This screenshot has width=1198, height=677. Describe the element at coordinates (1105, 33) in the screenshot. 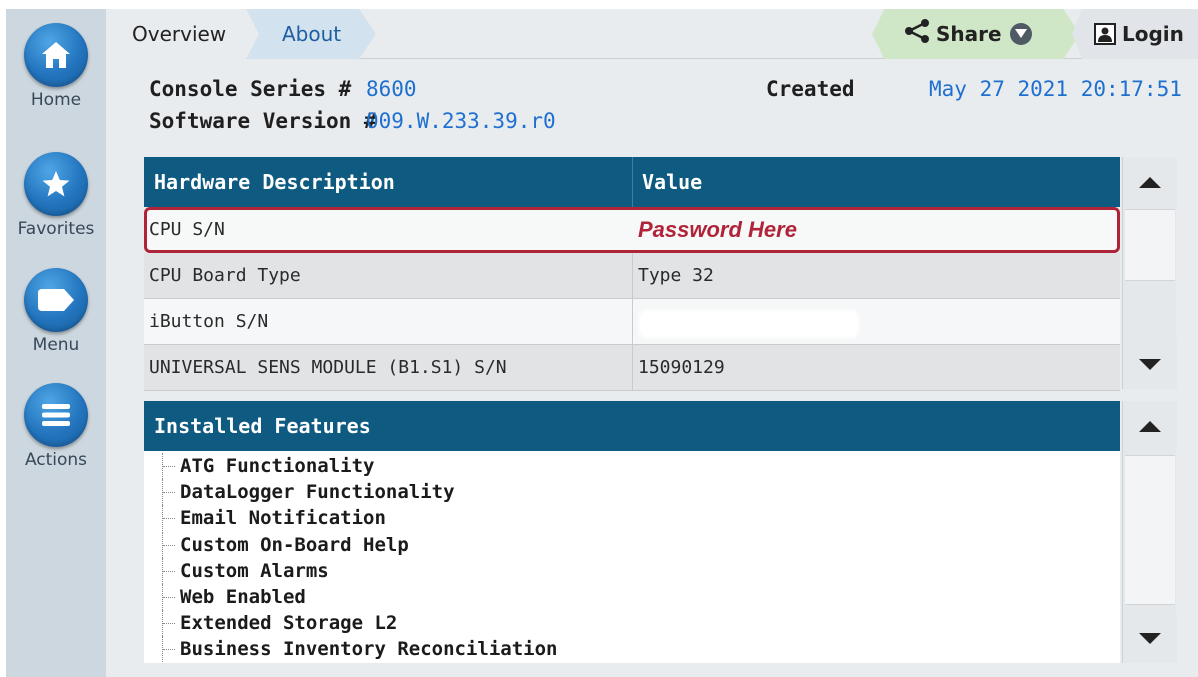

I see `user-icon` at that location.